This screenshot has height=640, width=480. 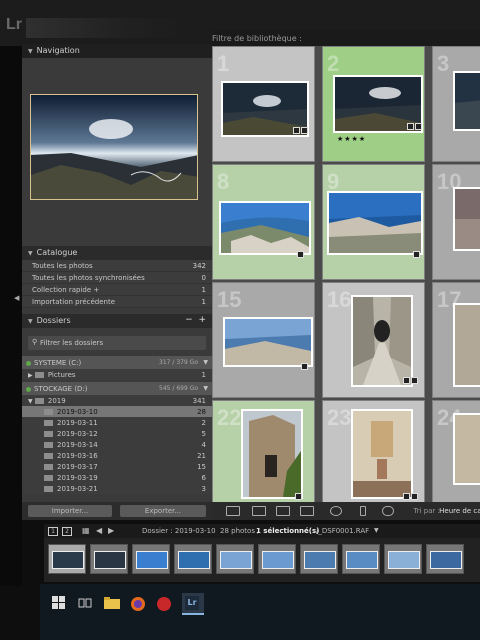 I want to click on lightroom-taskbar-icon: Lr, so click(x=193, y=604).